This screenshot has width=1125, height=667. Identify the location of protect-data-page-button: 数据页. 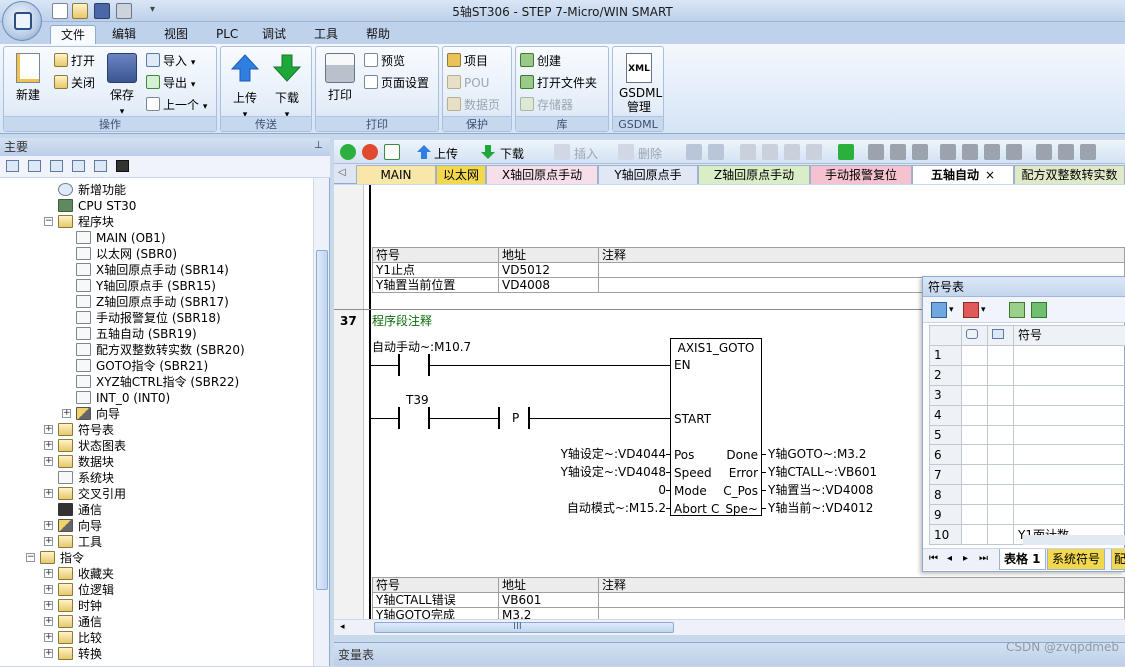
(473, 105).